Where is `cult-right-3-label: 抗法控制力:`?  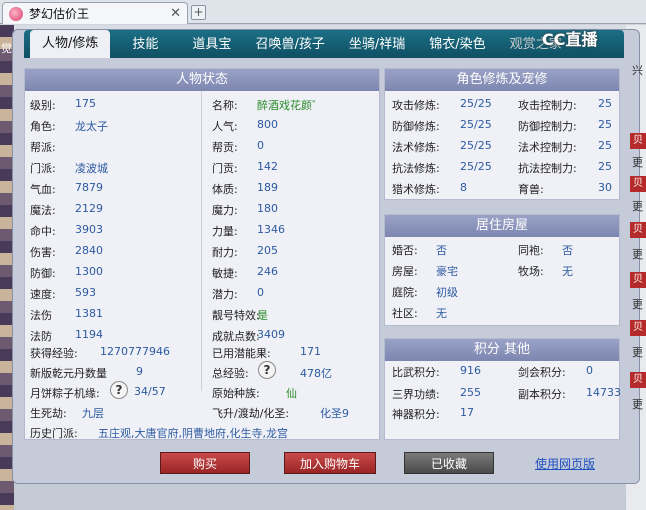
cult-right-3-label: 抗法控制力: is located at coordinates (547, 168).